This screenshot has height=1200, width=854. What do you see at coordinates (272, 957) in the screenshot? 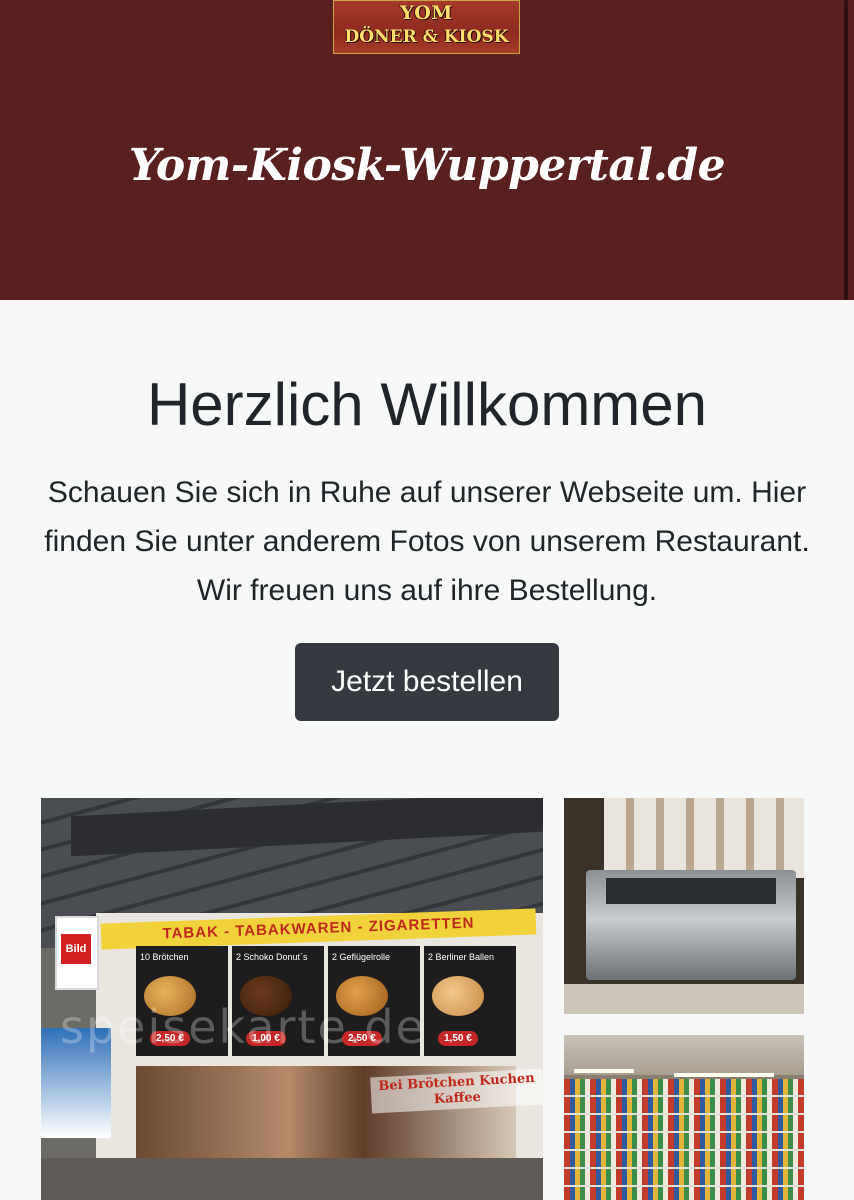
I see `panel-label: 2 Schoko Donut`s` at bounding box center [272, 957].